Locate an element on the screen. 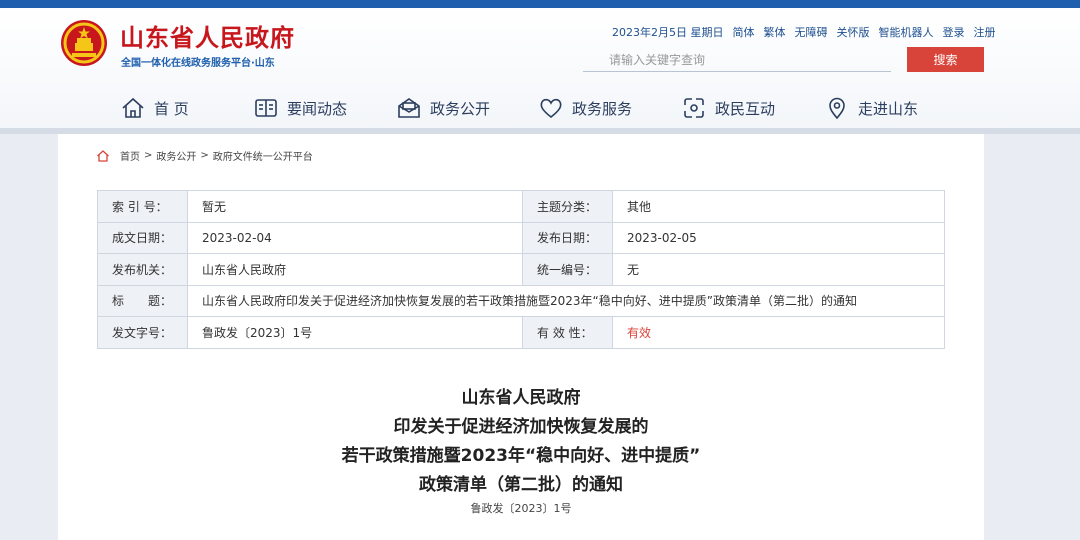 Image resolution: width=1080 pixels, height=540 pixels. breadcrumb: 首页 > 政务公开 > 政府文件统一公开平台 is located at coordinates (204, 155).